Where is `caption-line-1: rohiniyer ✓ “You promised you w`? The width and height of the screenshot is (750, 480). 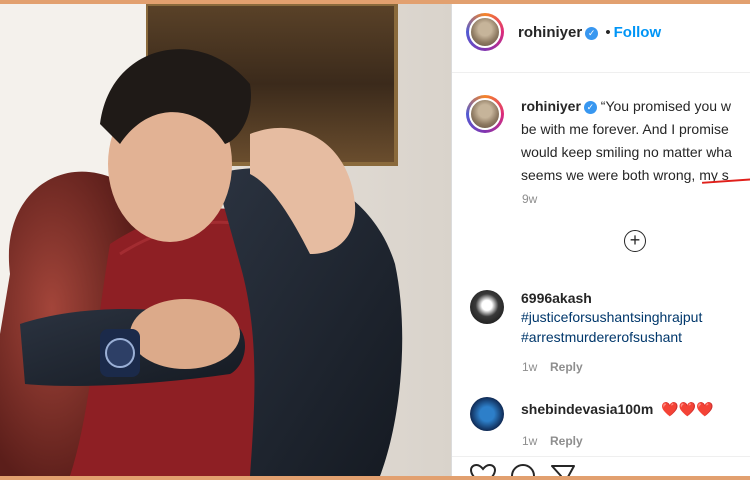 caption-line-1: rohiniyer ✓ “You promised you w is located at coordinates (626, 106).